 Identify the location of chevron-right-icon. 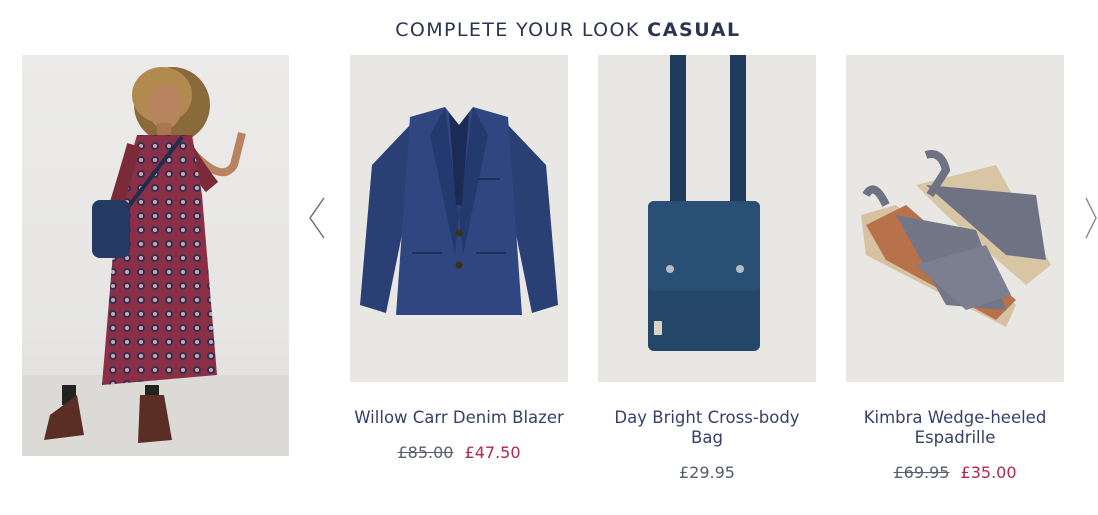
(1091, 218).